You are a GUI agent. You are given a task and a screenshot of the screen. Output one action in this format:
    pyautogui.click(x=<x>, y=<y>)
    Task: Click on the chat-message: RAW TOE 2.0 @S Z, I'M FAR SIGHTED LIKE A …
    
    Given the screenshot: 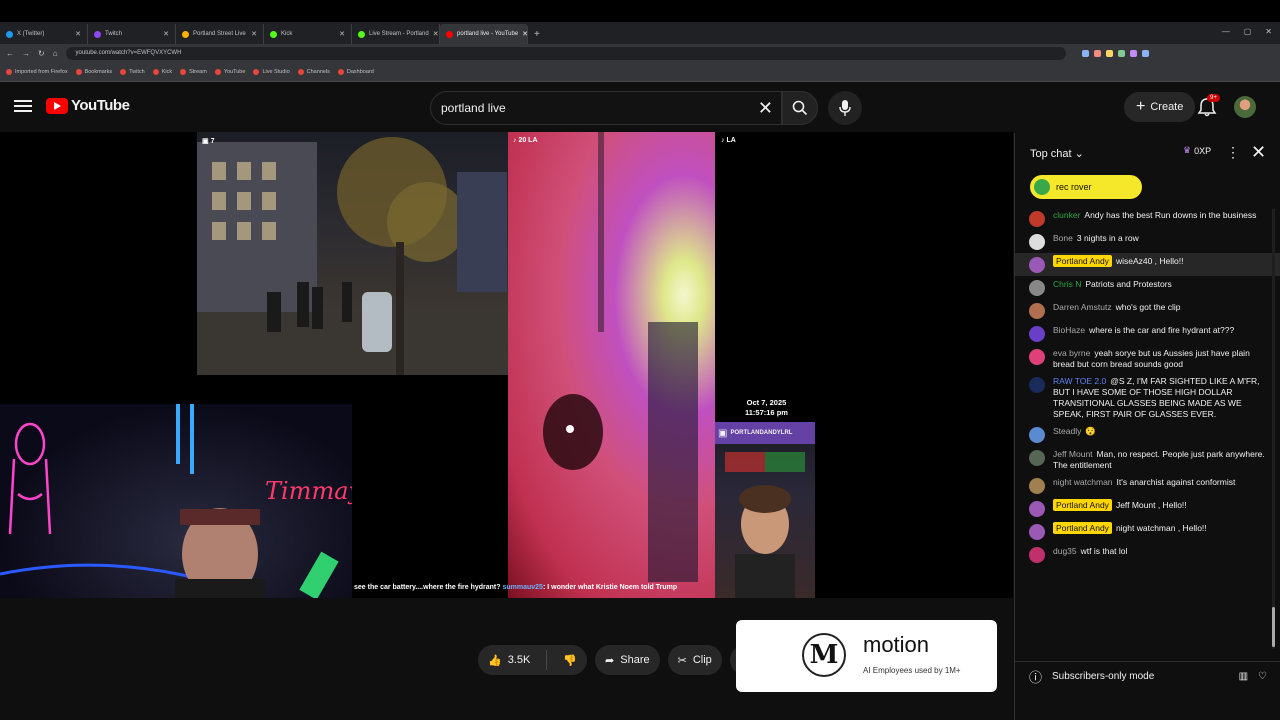 What is the action you would take?
    pyautogui.click(x=1147, y=398)
    